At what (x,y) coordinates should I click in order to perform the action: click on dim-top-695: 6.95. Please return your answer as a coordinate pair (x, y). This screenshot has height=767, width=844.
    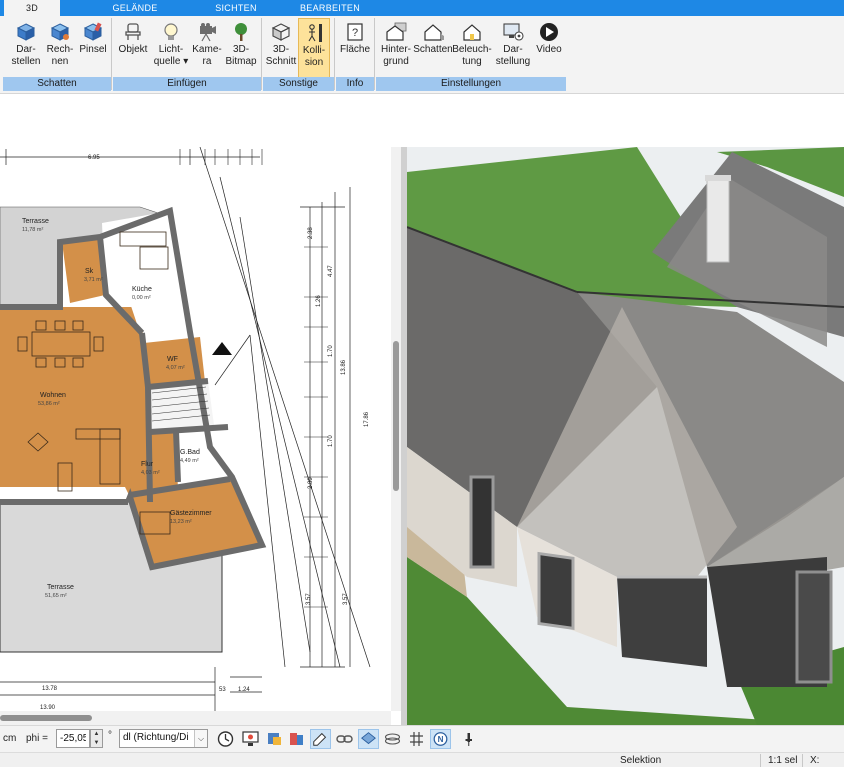
    Looking at the image, I should click on (94, 158).